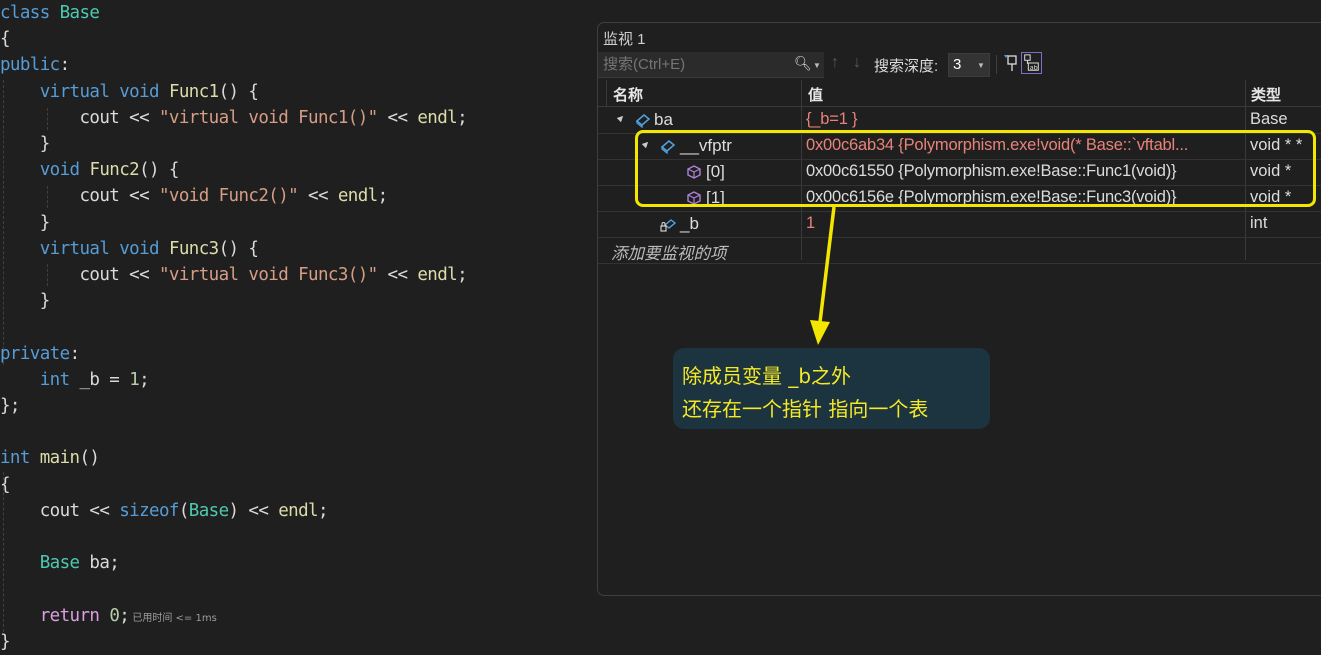 Image resolution: width=1321 pixels, height=655 pixels. Describe the element at coordinates (767, 376) in the screenshot. I see `annotation-line-1: 除成员变量 _b之外` at that location.